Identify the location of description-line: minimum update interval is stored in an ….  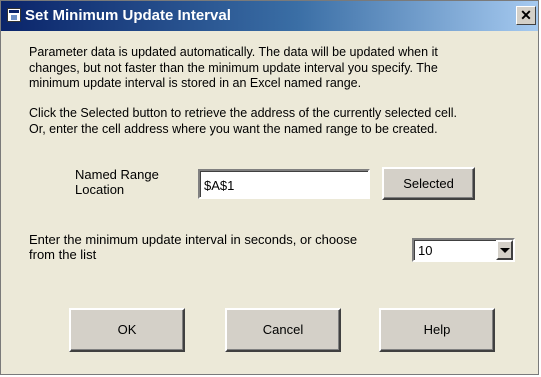
(195, 83).